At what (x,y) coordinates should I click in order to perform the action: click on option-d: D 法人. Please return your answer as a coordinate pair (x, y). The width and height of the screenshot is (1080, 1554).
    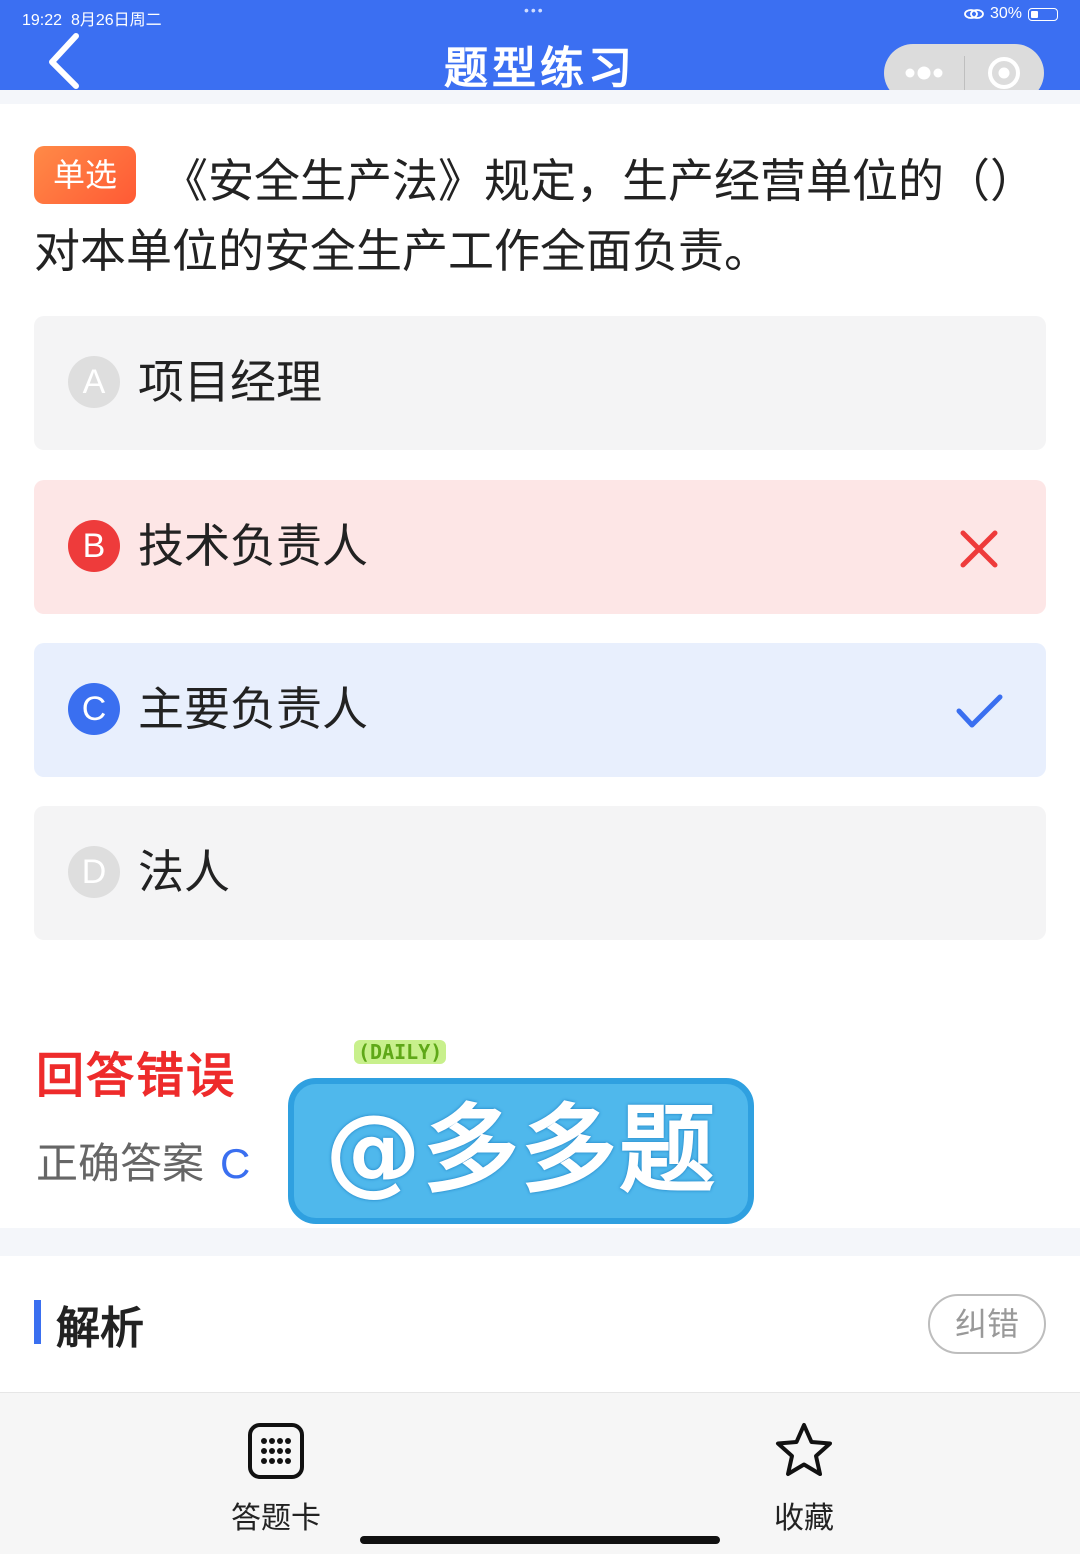
    Looking at the image, I should click on (540, 873).